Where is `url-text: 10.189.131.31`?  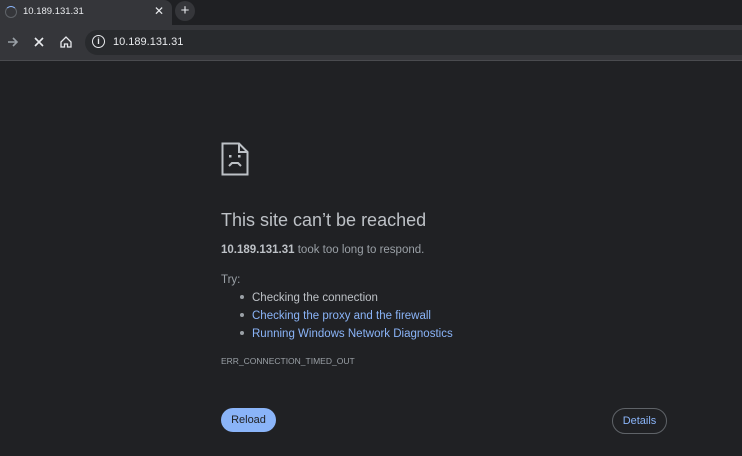
url-text: 10.189.131.31 is located at coordinates (148, 42).